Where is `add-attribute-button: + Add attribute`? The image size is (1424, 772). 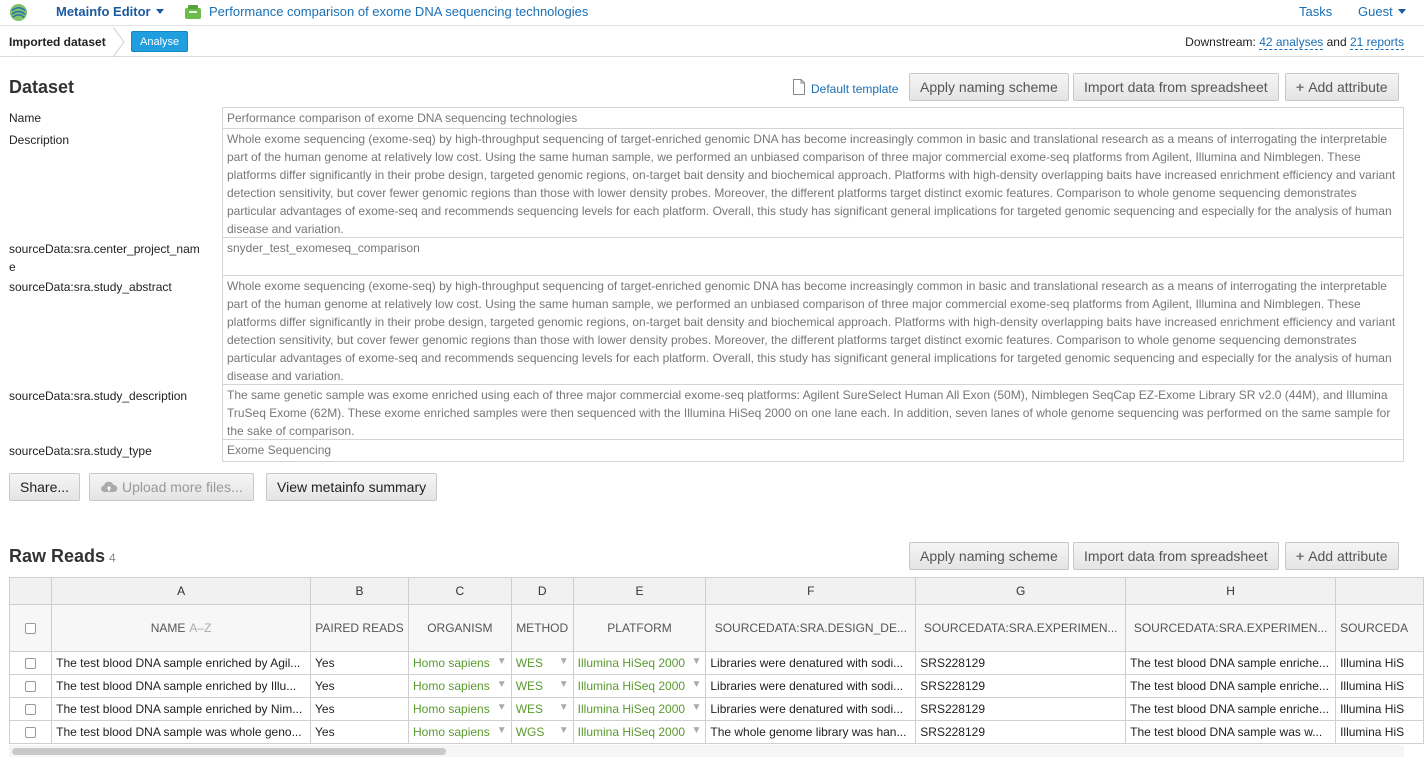 add-attribute-button: + Add attribute is located at coordinates (1342, 87).